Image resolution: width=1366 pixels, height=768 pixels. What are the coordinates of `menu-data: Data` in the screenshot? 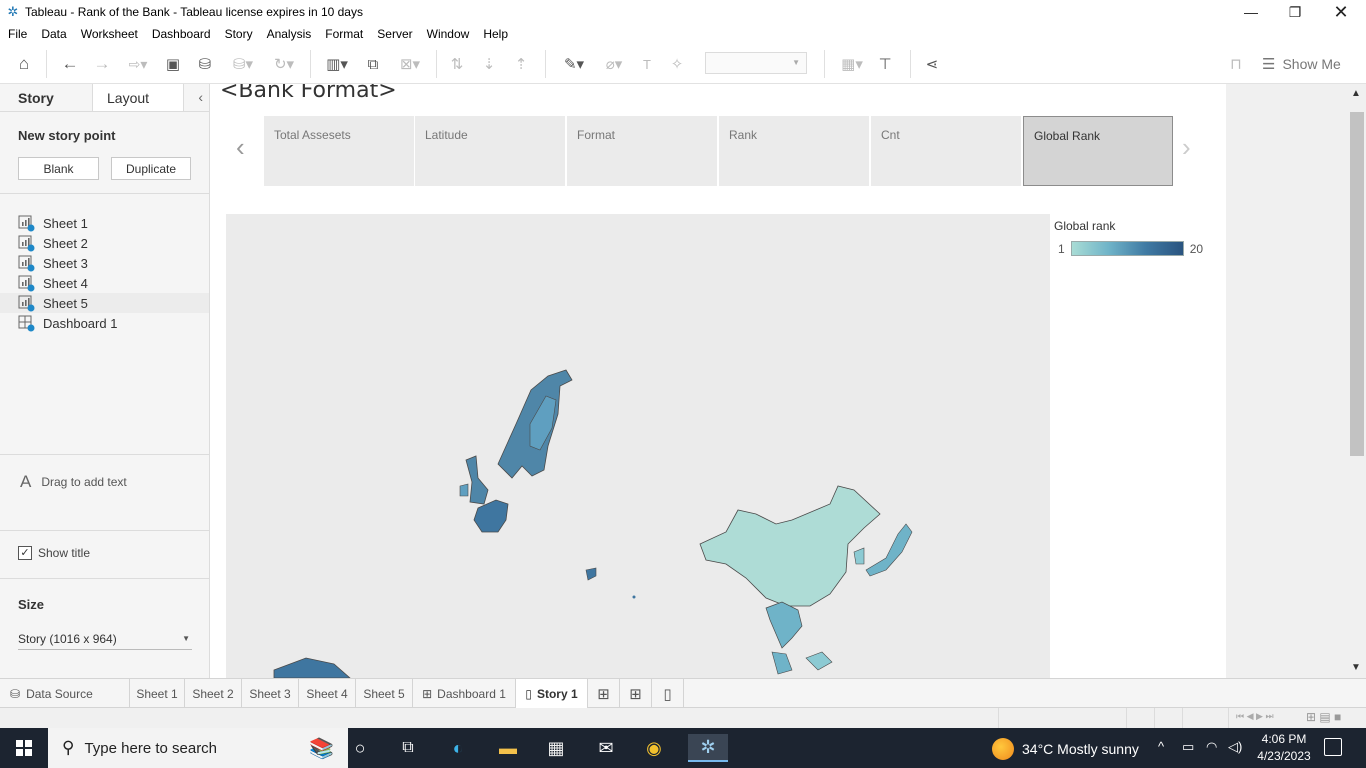 It's located at (53, 34).